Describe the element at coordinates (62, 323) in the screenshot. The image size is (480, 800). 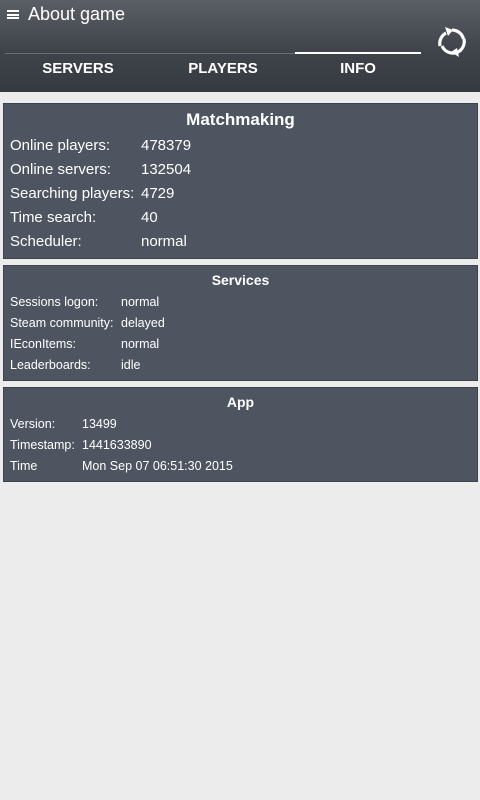
I see `steam-community-label: Steam community:` at that location.